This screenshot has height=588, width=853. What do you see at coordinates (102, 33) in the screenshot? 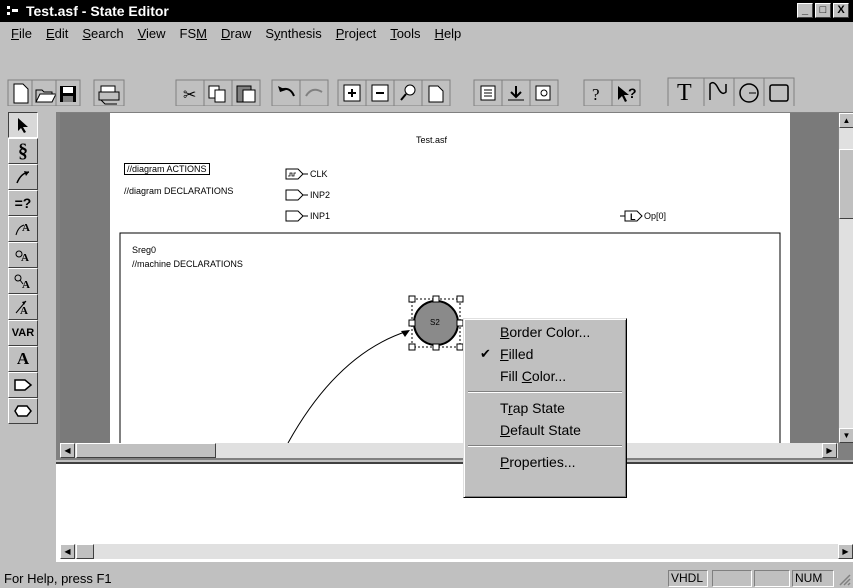
I see `menu-item-2: Search` at bounding box center [102, 33].